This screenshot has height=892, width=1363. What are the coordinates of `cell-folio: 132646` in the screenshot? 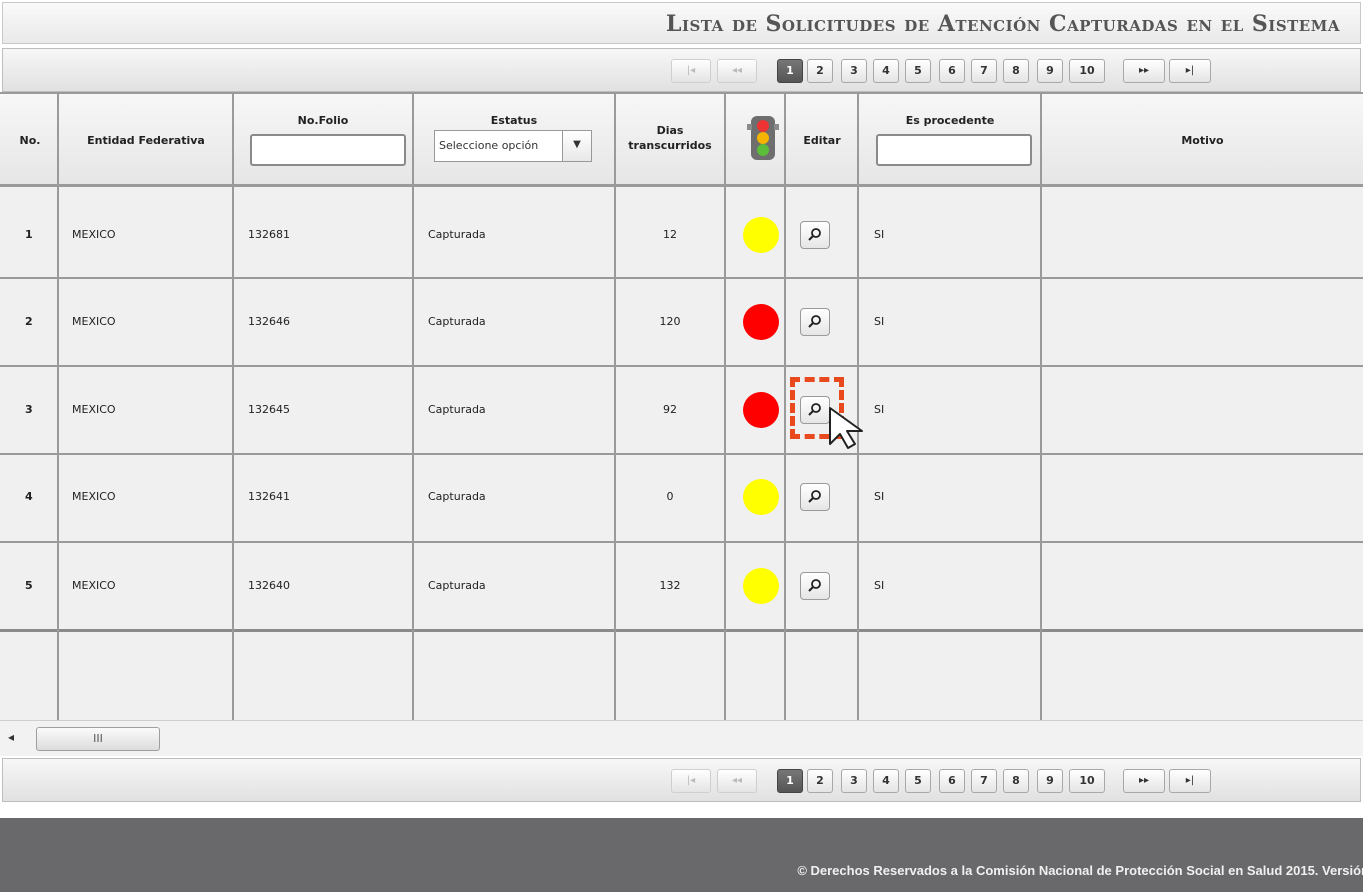 It's located at (269, 321).